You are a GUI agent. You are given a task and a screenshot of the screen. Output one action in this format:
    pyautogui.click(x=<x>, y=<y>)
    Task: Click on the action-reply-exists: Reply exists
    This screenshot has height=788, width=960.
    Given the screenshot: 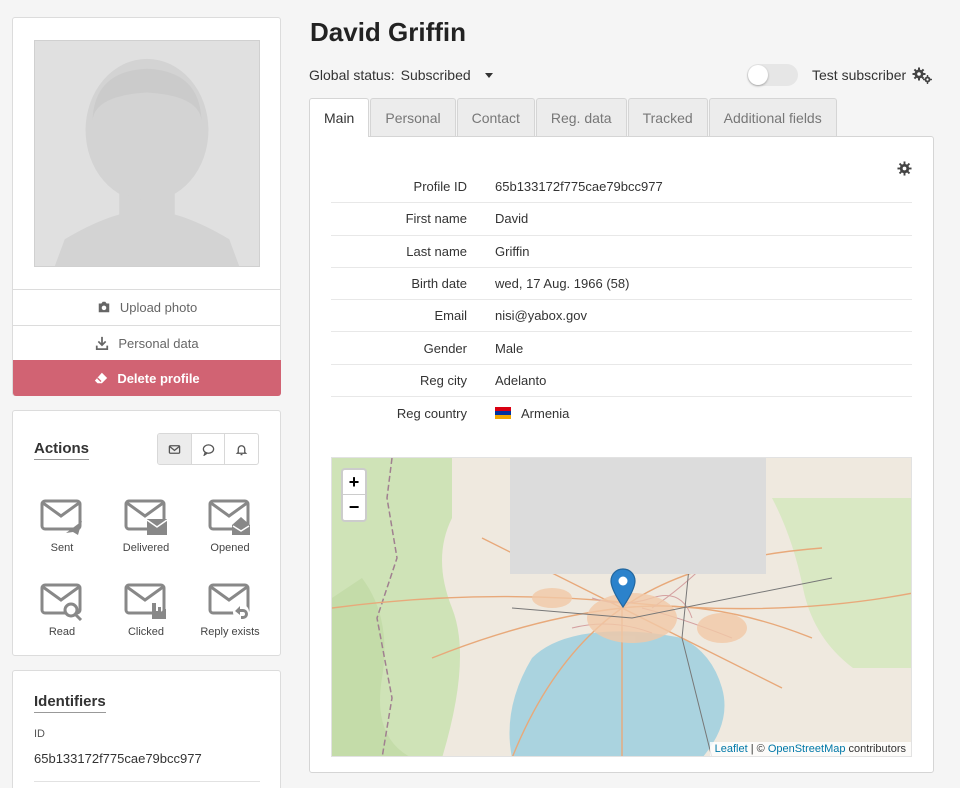 What is the action you would take?
    pyautogui.click(x=230, y=610)
    